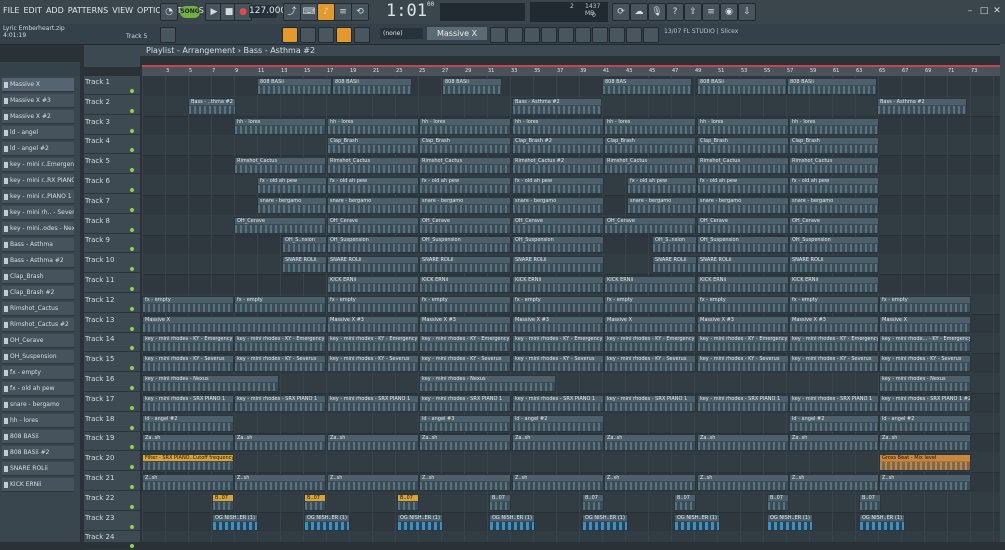  I want to click on track-header: Track 23, so click(112, 521).